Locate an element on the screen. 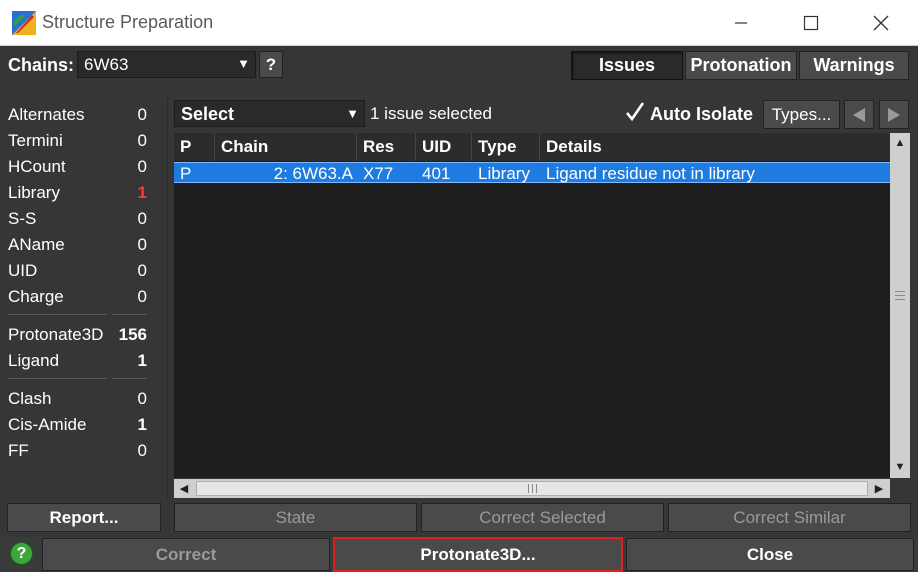  cell-uid: 401 is located at coordinates (436, 173).